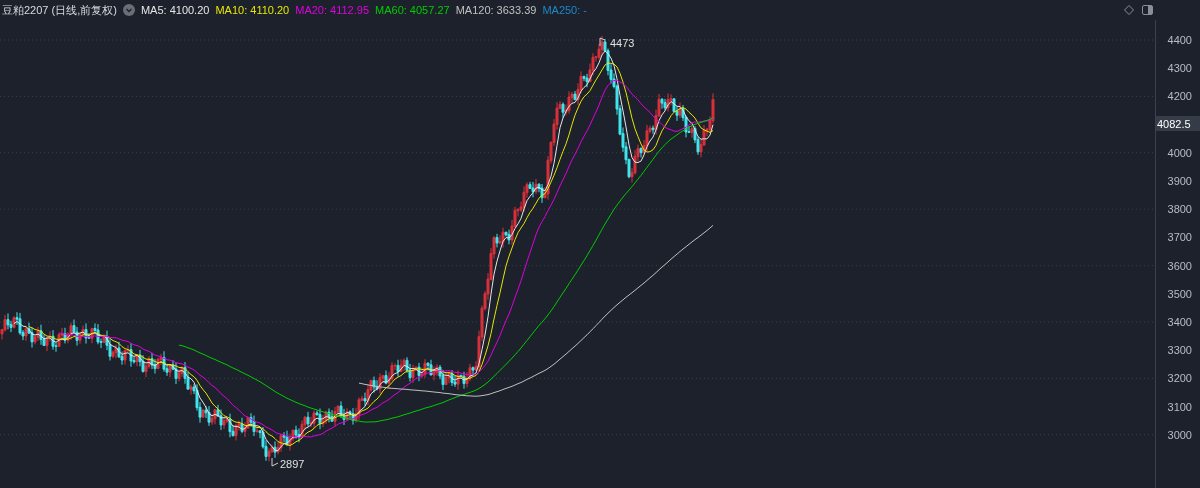  I want to click on axis-label: 4000, so click(1179, 152).